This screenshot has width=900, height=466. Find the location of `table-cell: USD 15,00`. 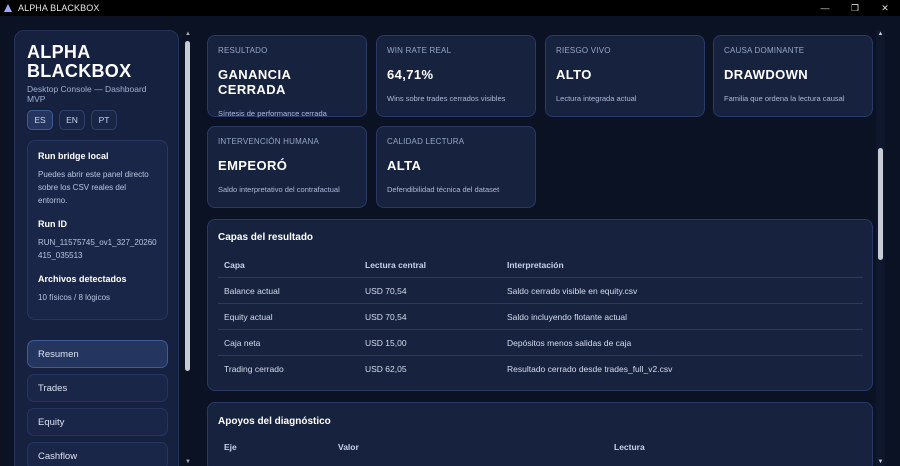

table-cell: USD 15,00 is located at coordinates (386, 342).